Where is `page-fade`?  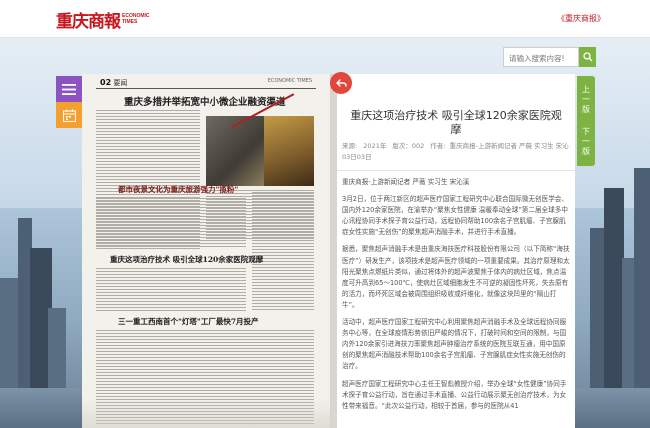 page-fade is located at coordinates (206, 413).